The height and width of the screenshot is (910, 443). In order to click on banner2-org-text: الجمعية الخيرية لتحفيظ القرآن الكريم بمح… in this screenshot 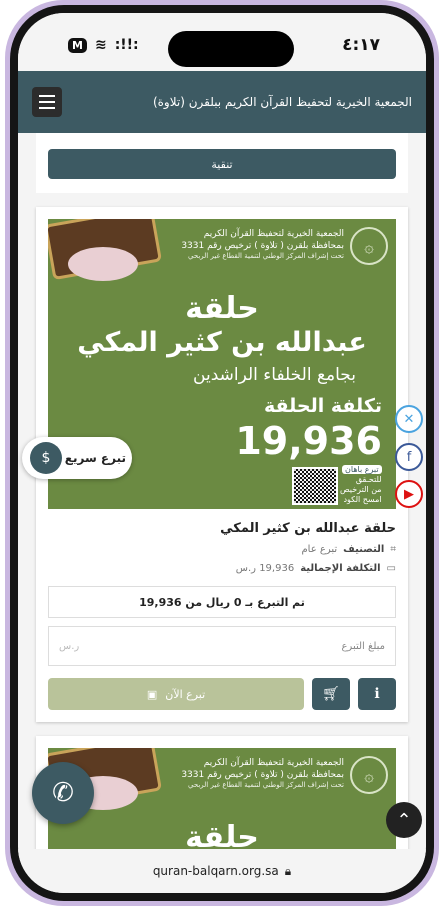, I will do `click(262, 774)`.